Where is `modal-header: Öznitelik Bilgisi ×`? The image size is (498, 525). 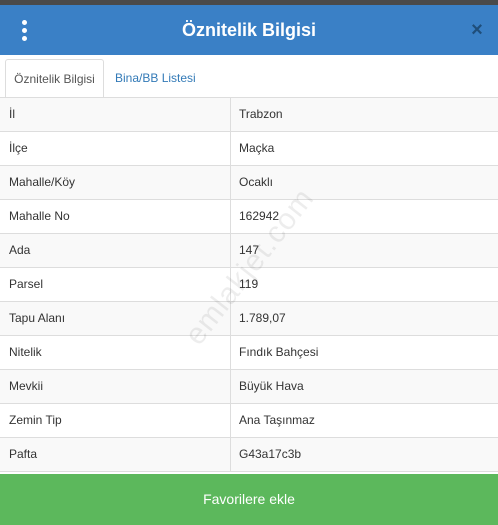 modal-header: Öznitelik Bilgisi × is located at coordinates (249, 30).